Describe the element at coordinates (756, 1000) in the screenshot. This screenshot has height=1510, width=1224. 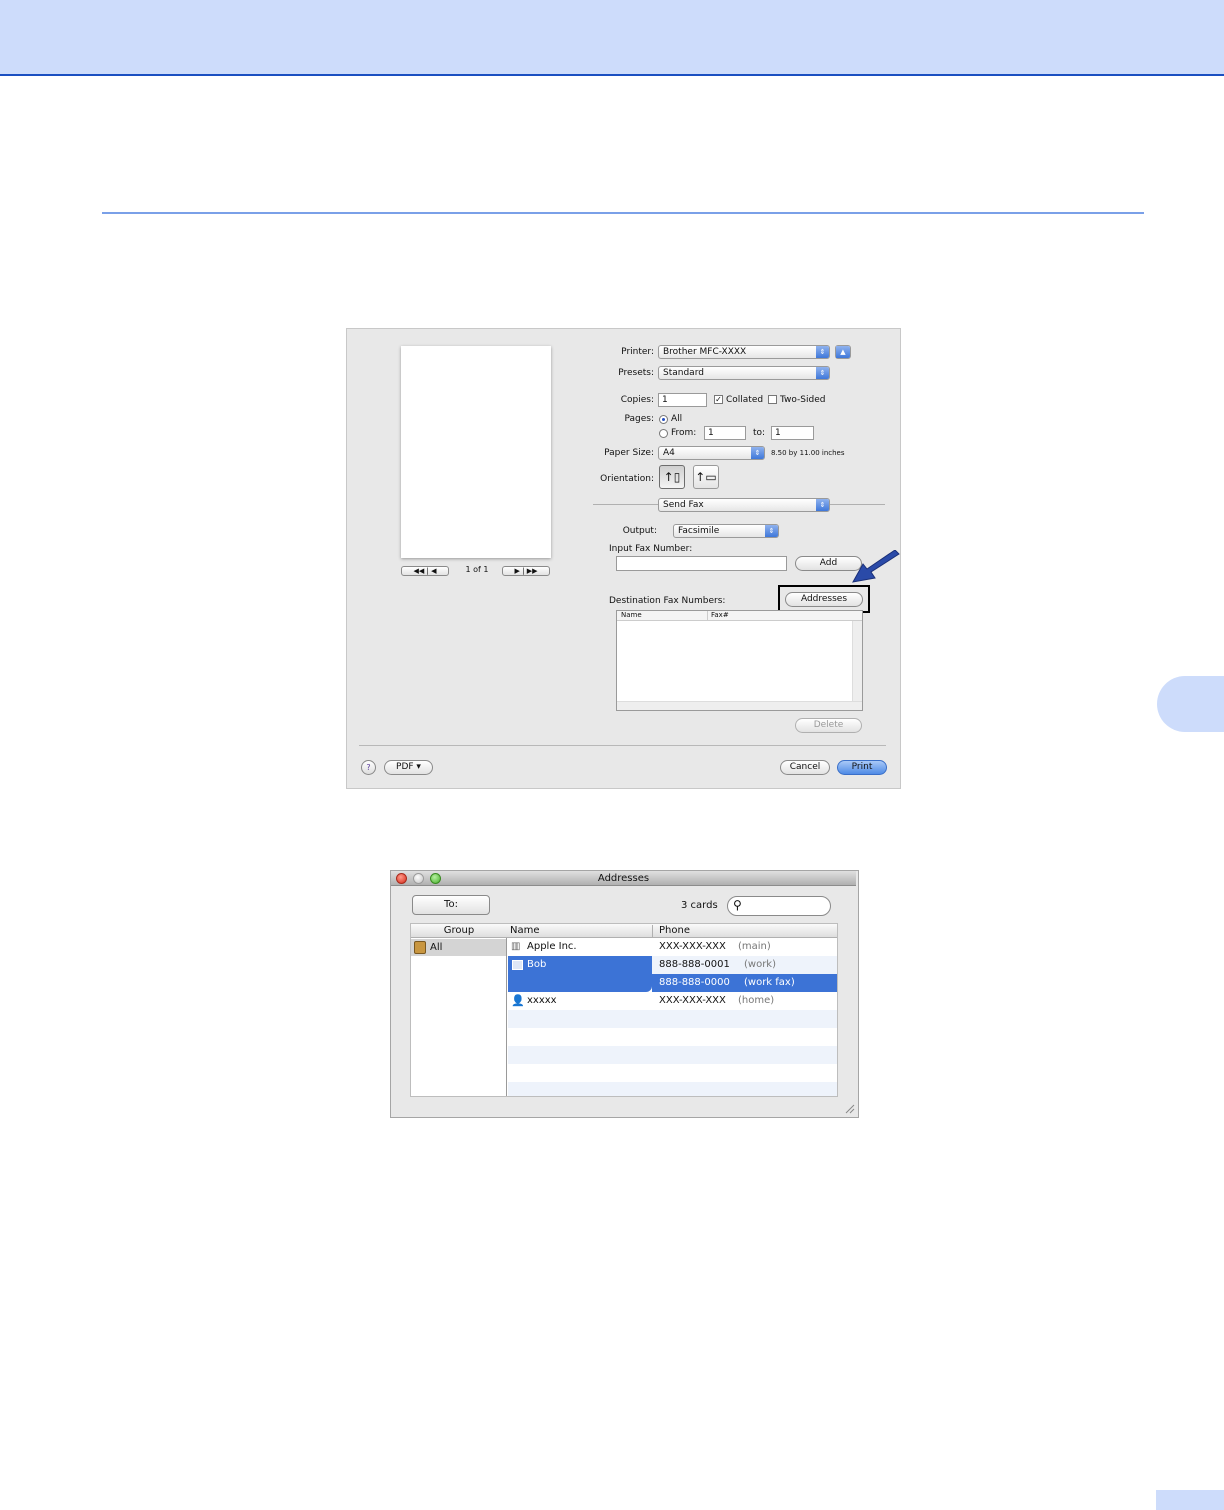
I see `contact-phone-type: (home)` at that location.